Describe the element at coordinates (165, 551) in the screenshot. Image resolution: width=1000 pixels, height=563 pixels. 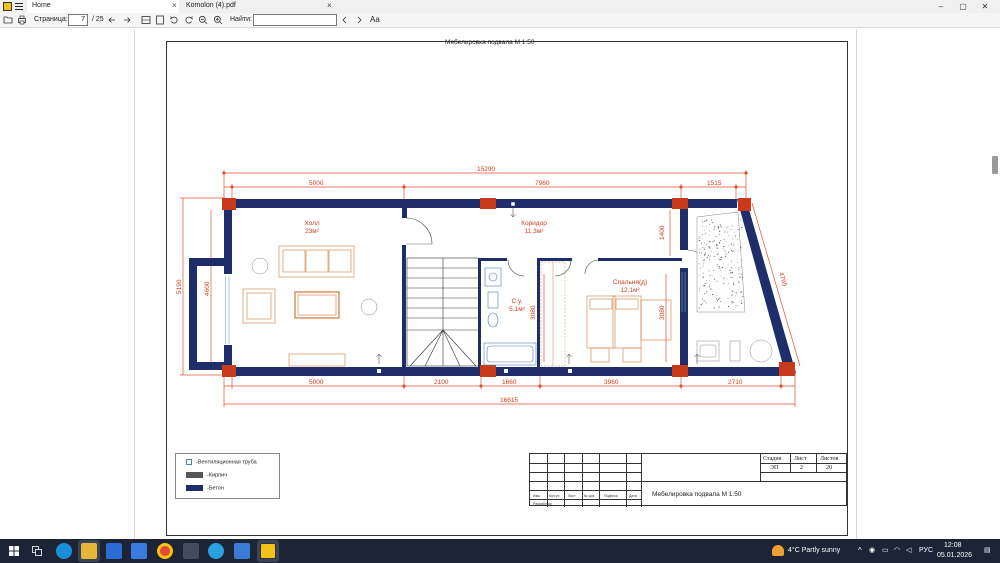
I see `chrome-icon` at that location.